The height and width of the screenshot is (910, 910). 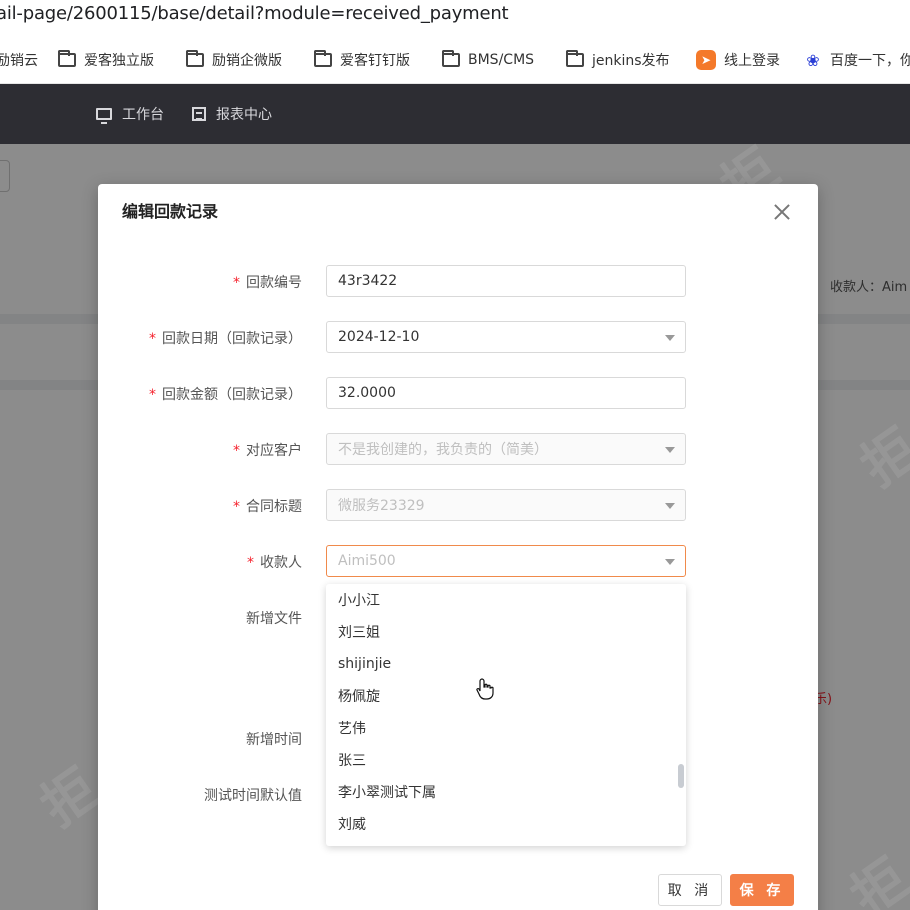 What do you see at coordinates (199, 114) in the screenshot?
I see `report-icon` at bounding box center [199, 114].